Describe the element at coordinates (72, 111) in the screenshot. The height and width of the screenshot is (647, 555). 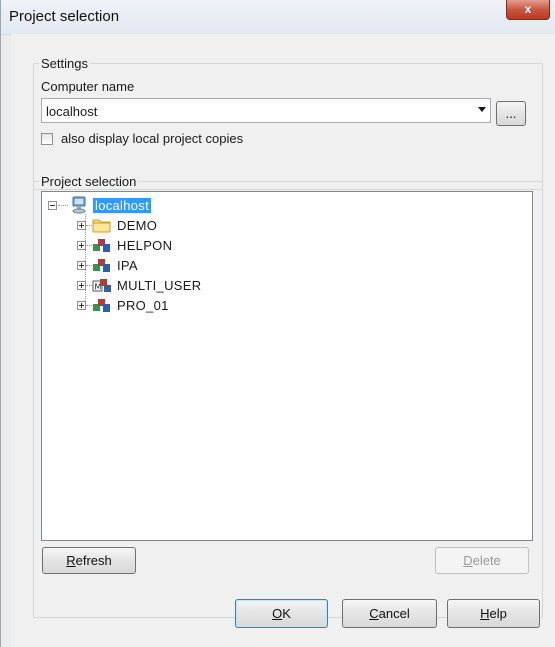
I see `computer-name-value: localhost` at that location.